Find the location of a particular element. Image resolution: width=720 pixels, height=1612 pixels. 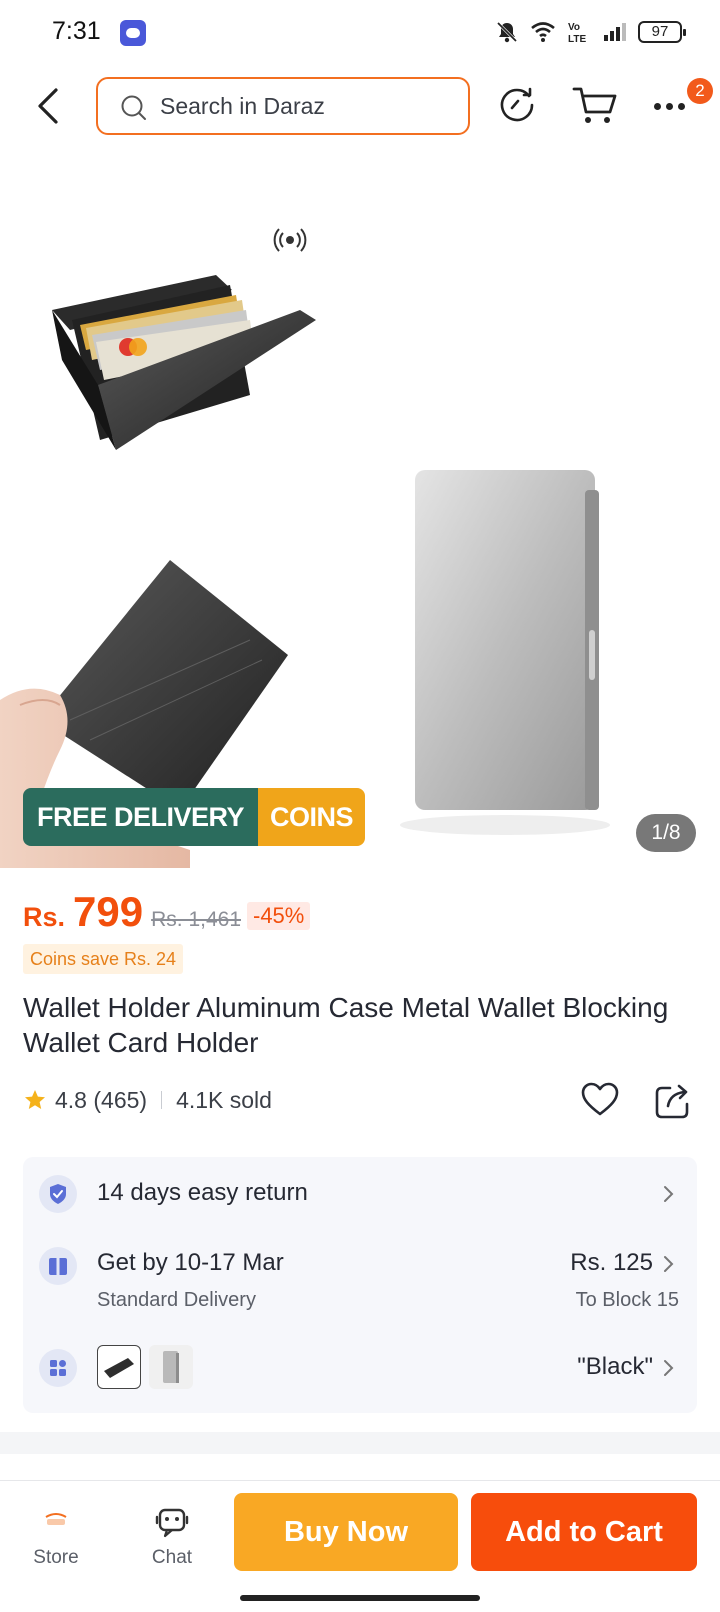

chat-bot-icon is located at coordinates (172, 1523).